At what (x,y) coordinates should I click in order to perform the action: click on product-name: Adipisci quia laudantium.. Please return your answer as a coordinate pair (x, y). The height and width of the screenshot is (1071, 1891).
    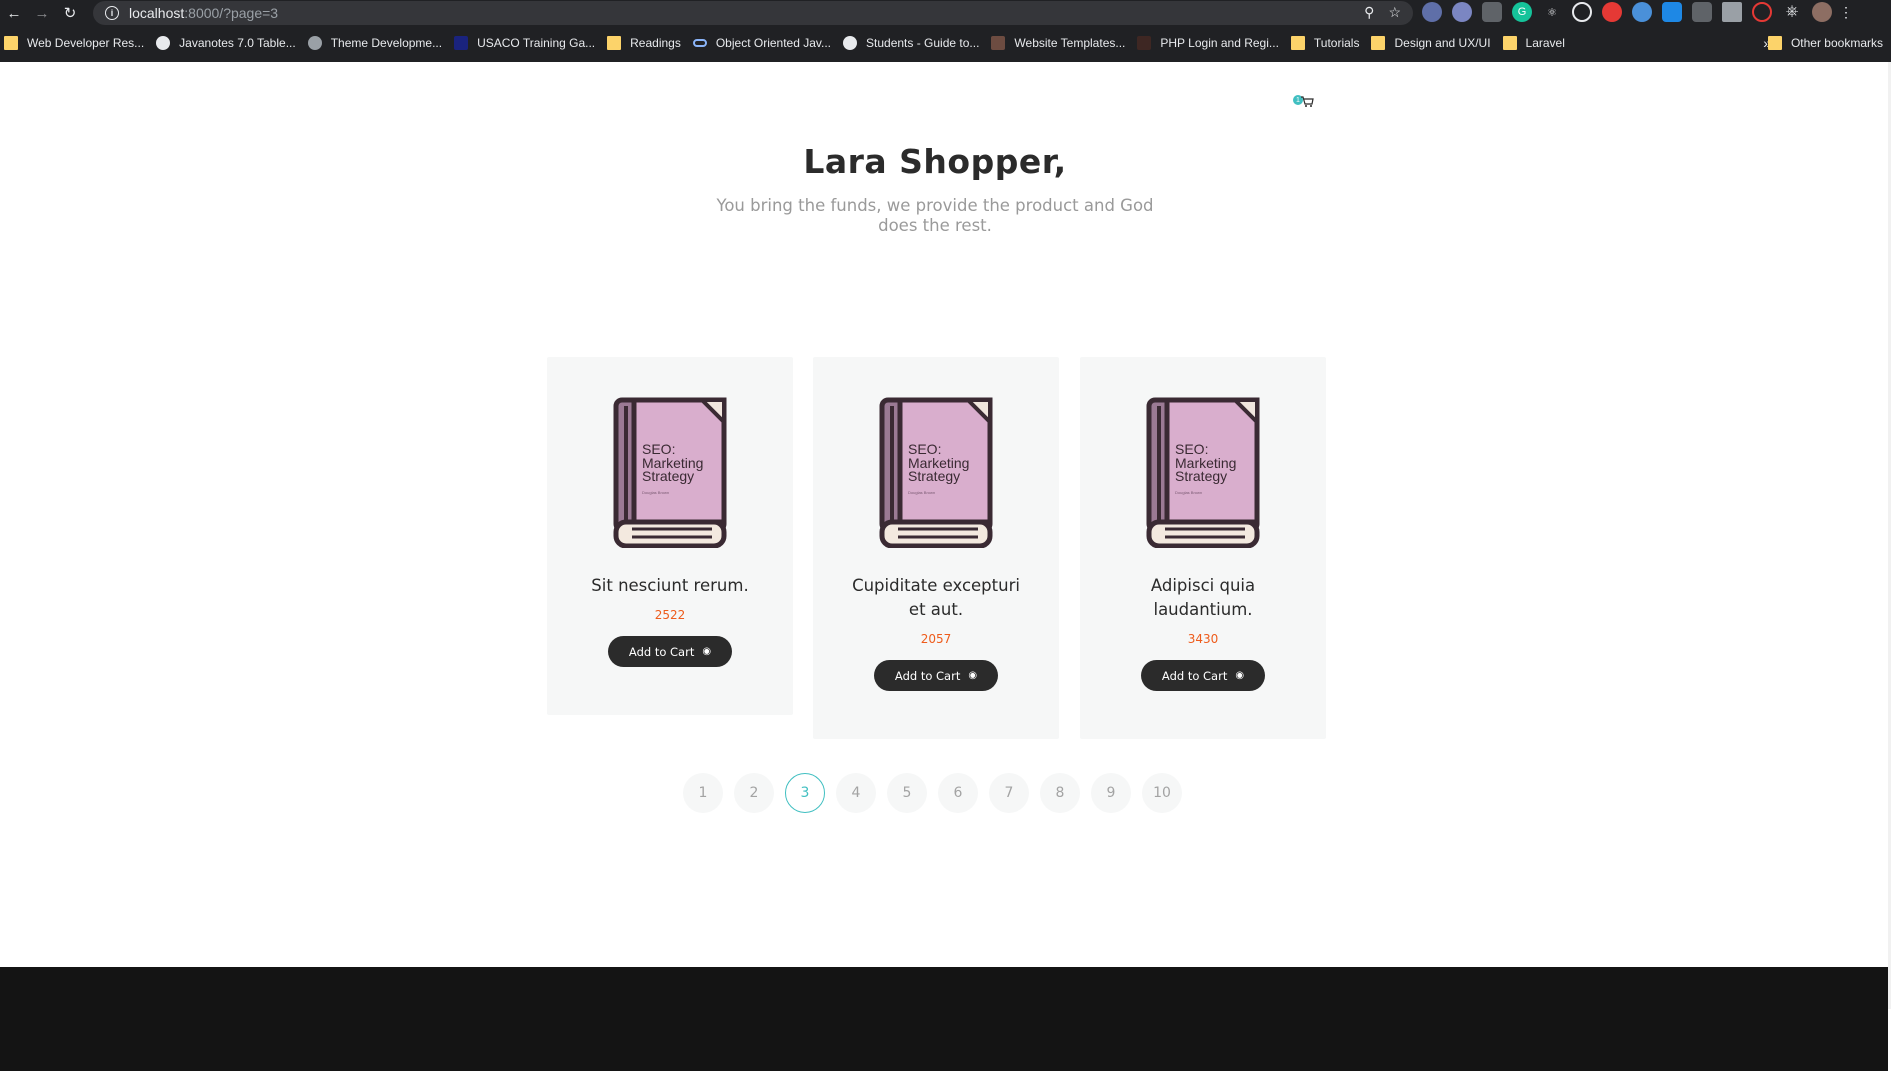
    Looking at the image, I should click on (1203, 597).